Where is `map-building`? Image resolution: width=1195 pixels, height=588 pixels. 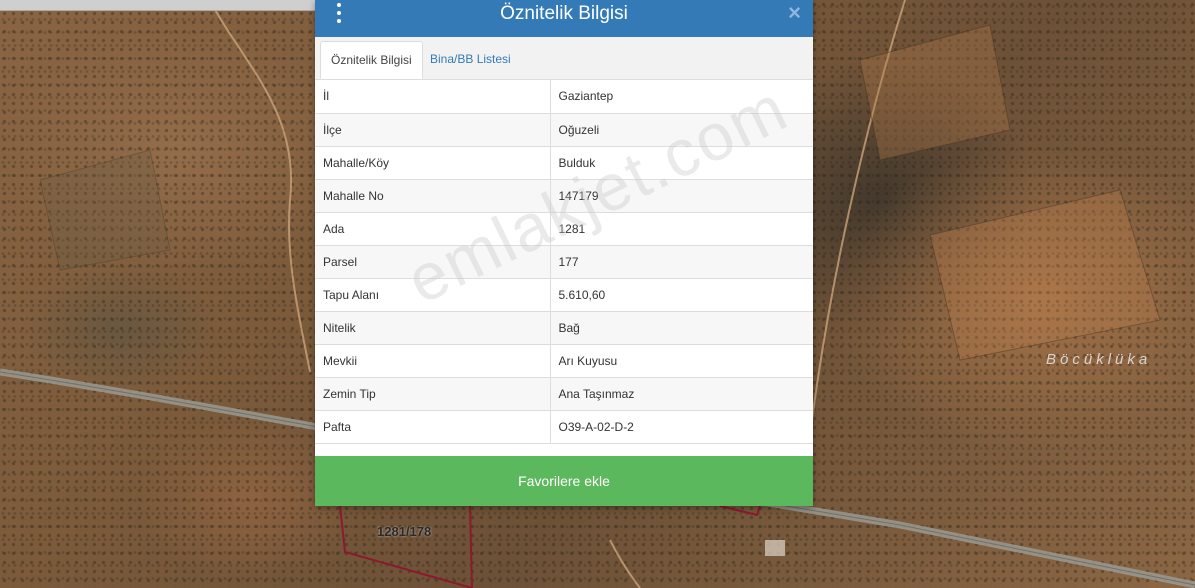
map-building is located at coordinates (775, 548).